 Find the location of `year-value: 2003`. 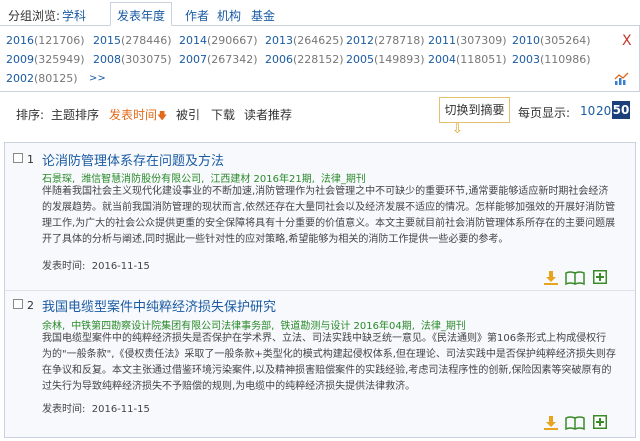

year-value: 2003 is located at coordinates (526, 59).